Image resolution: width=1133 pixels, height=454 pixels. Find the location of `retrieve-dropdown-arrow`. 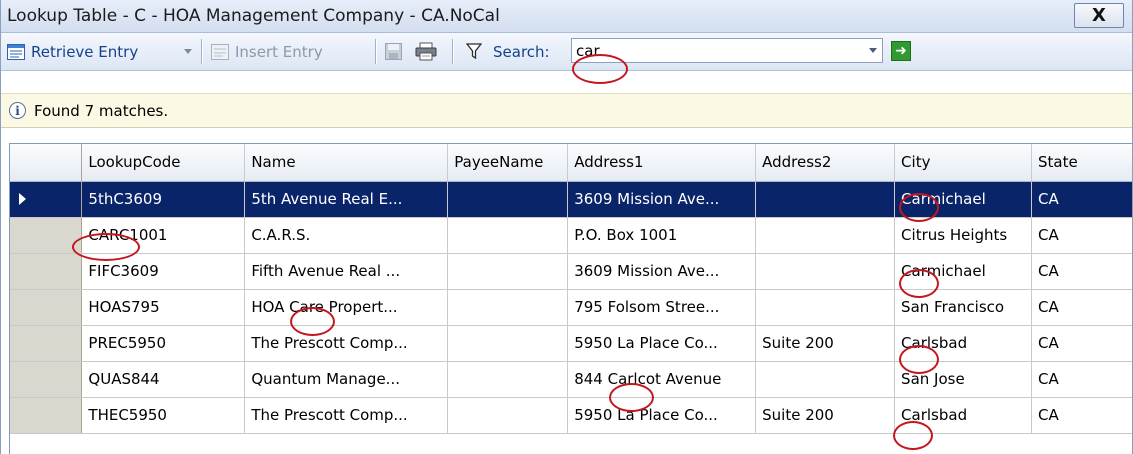

retrieve-dropdown-arrow is located at coordinates (188, 51).